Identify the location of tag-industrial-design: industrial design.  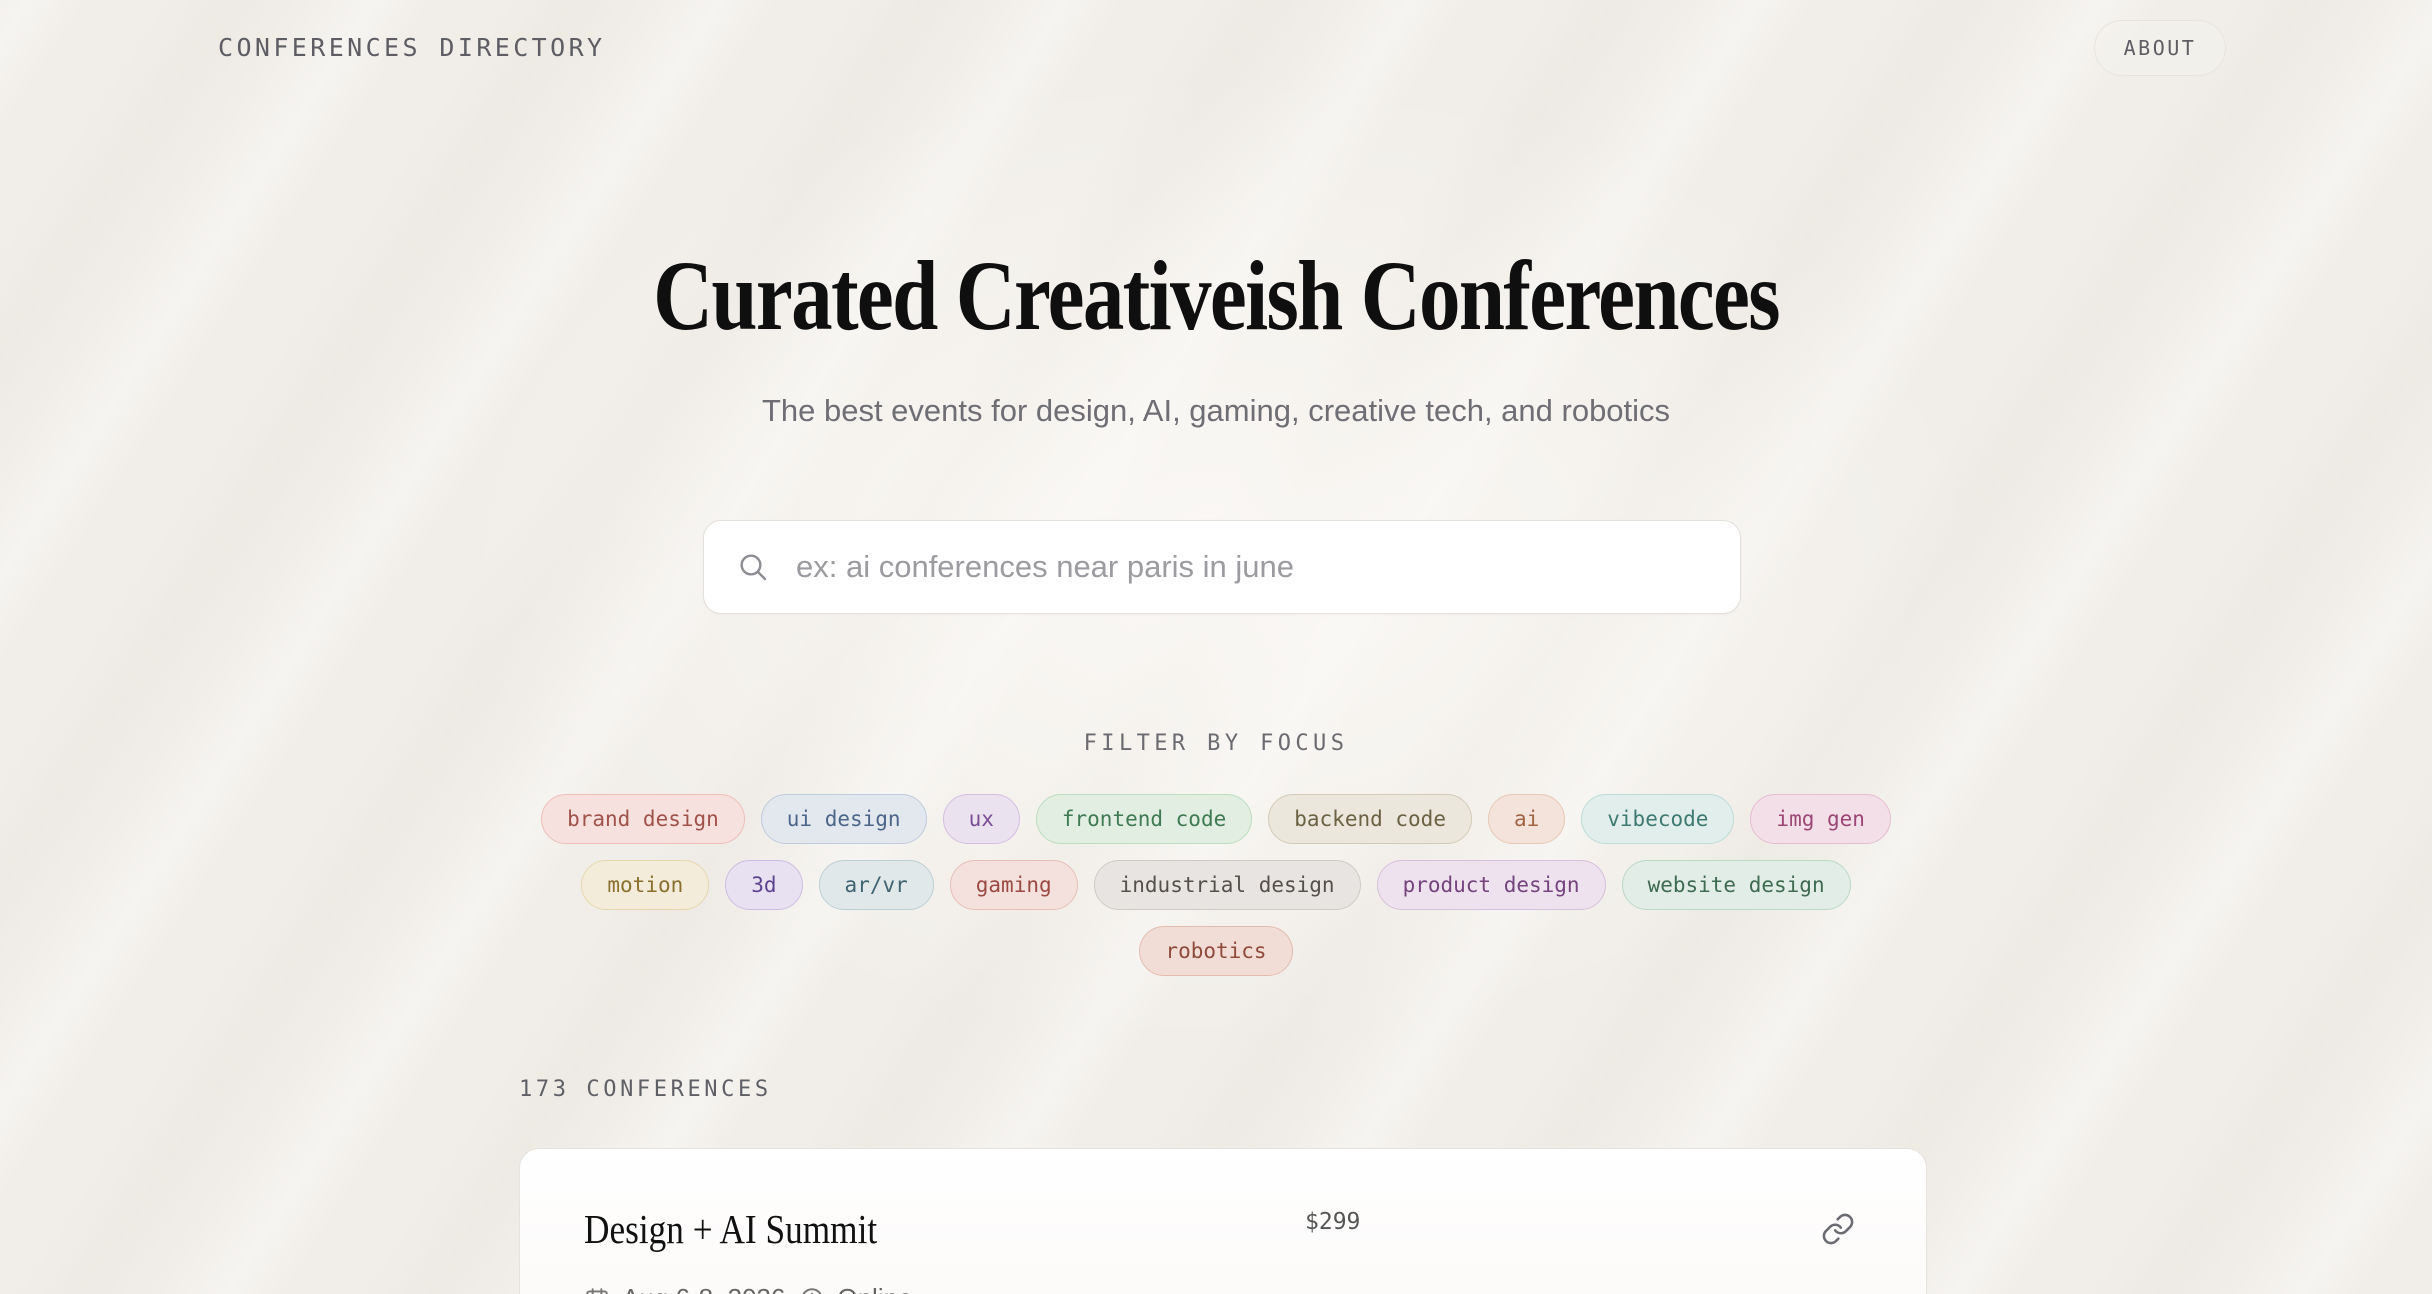
(1227, 885).